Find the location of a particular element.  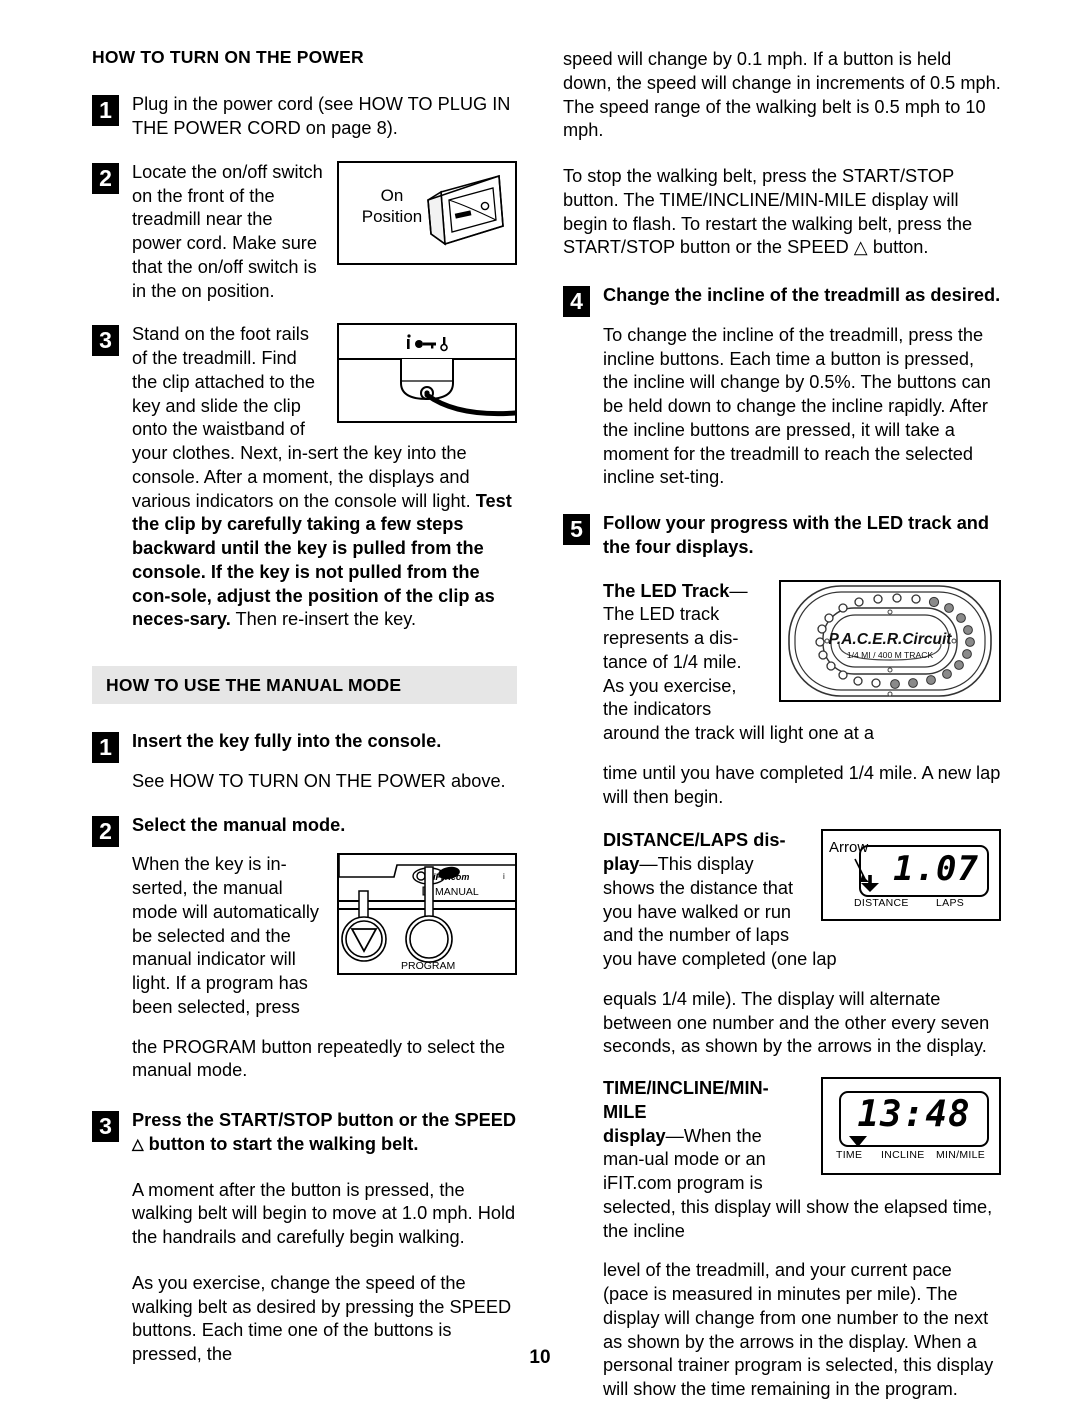

step-body: Select the manual mode. iFIT.com iF i is located at coordinates (324, 949).